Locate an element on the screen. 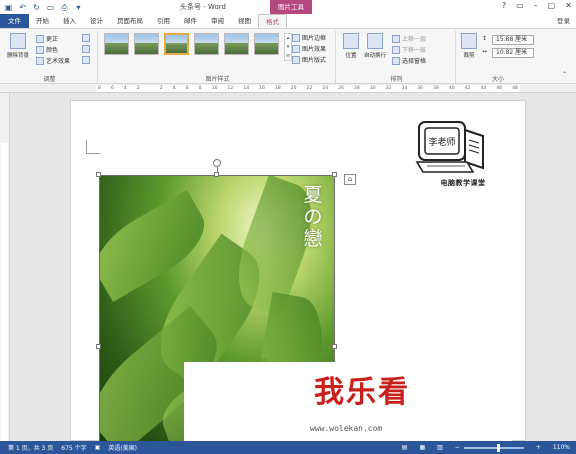  zoom-out-button: − is located at coordinates (457, 447).